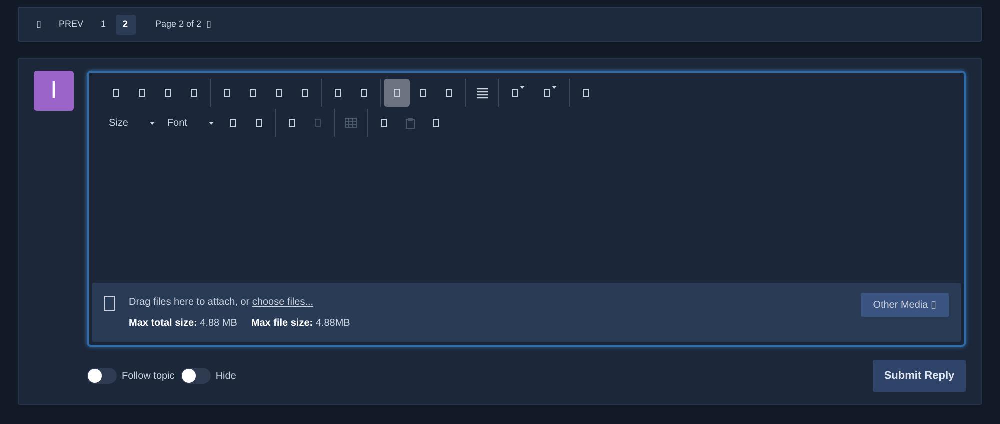  I want to click on other-media-button: Other Media ▯, so click(905, 305).